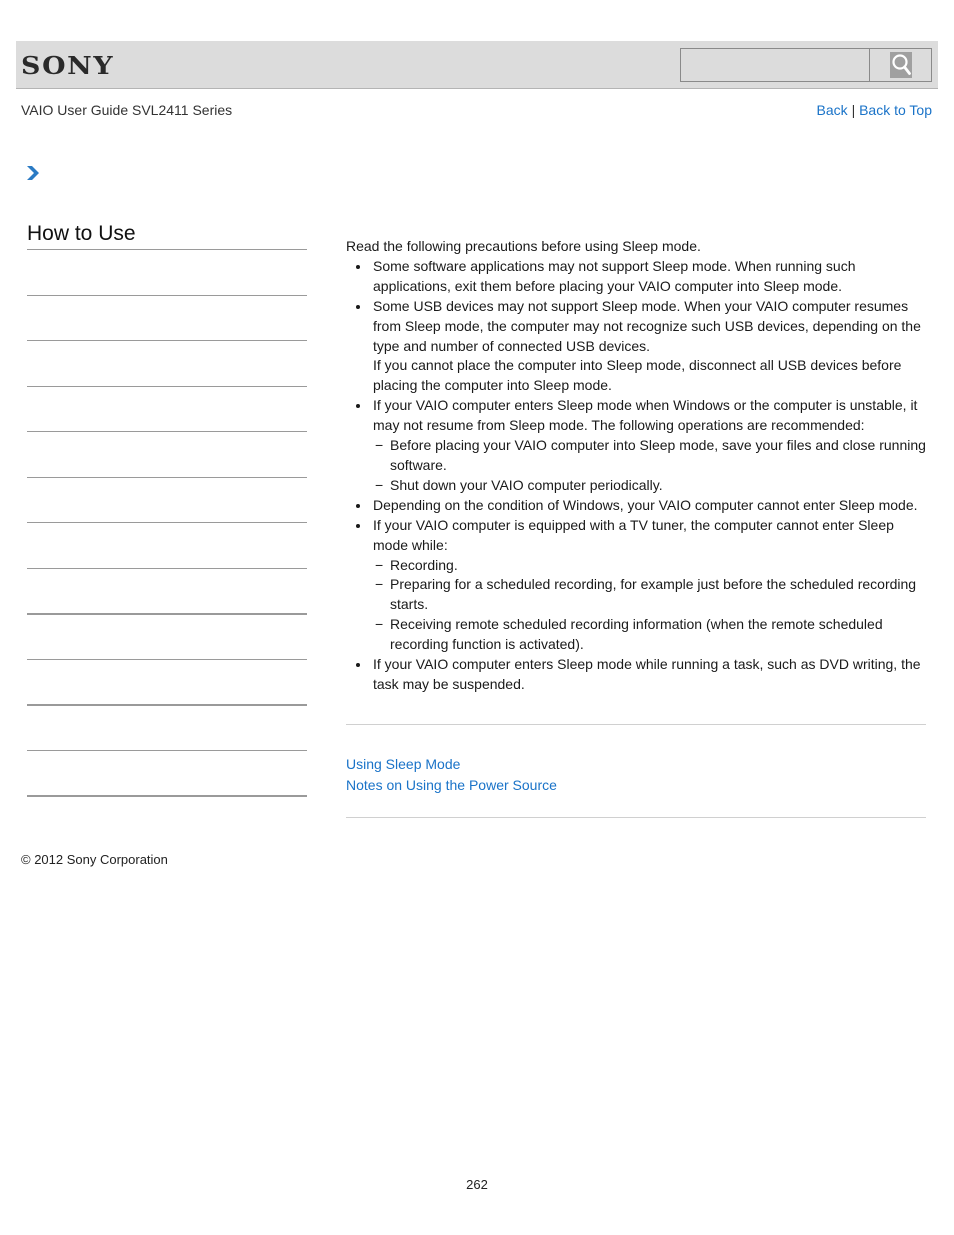 This screenshot has height=1235, width=954. What do you see at coordinates (94, 859) in the screenshot?
I see `copyright: © 2012 Sony Corporation` at bounding box center [94, 859].